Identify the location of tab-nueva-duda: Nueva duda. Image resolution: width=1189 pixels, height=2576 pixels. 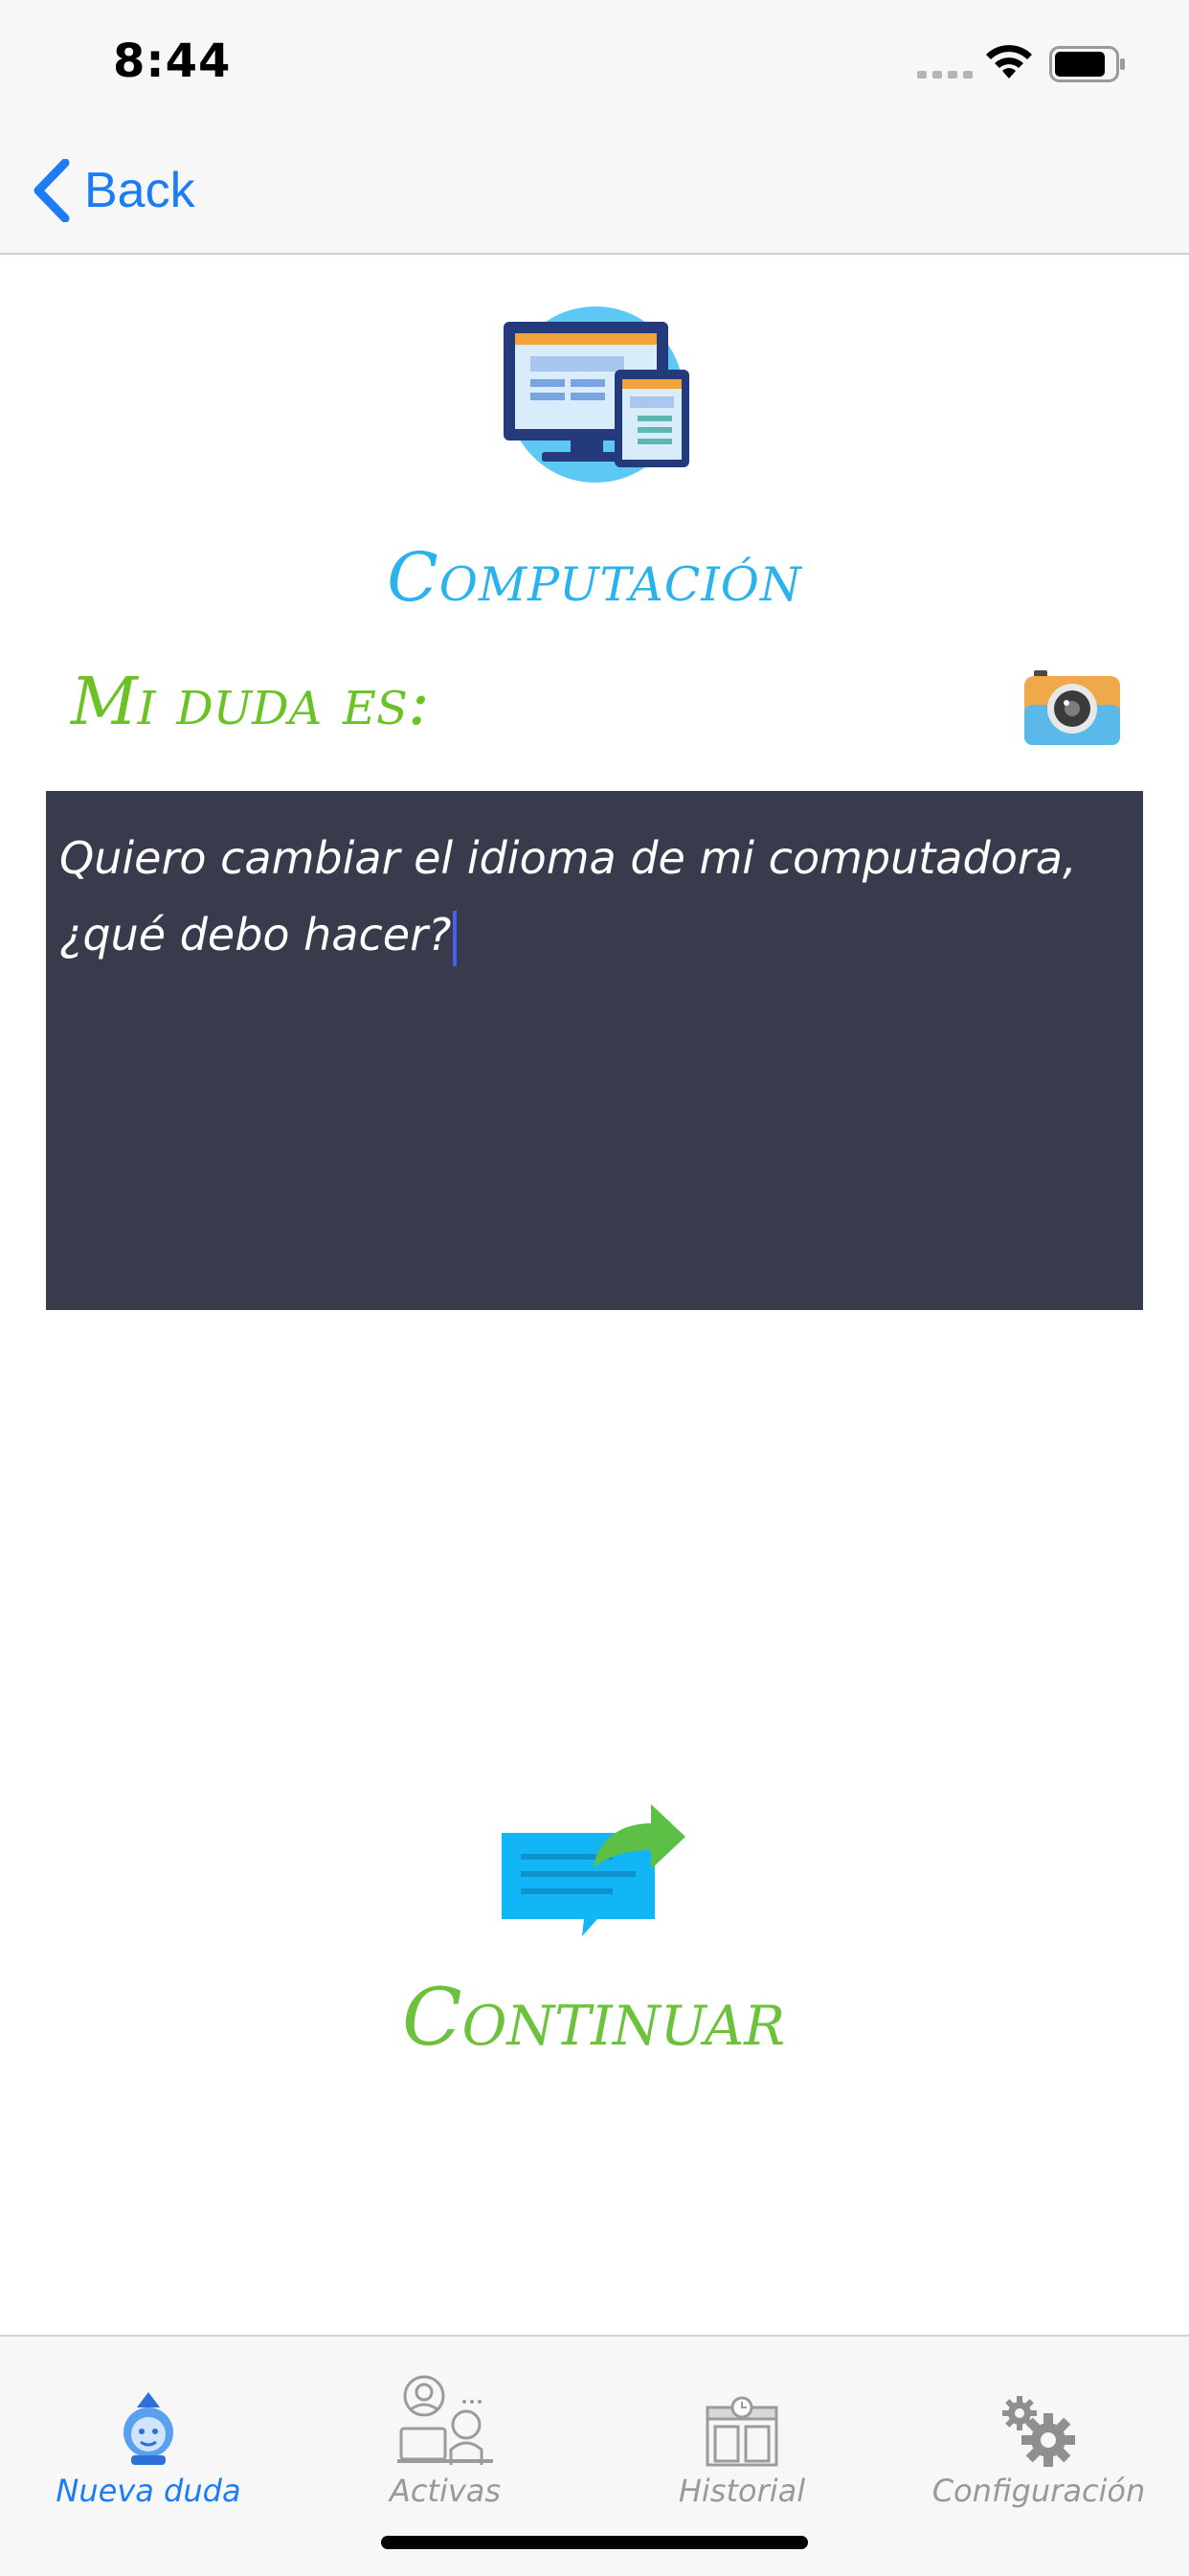
(148, 2435).